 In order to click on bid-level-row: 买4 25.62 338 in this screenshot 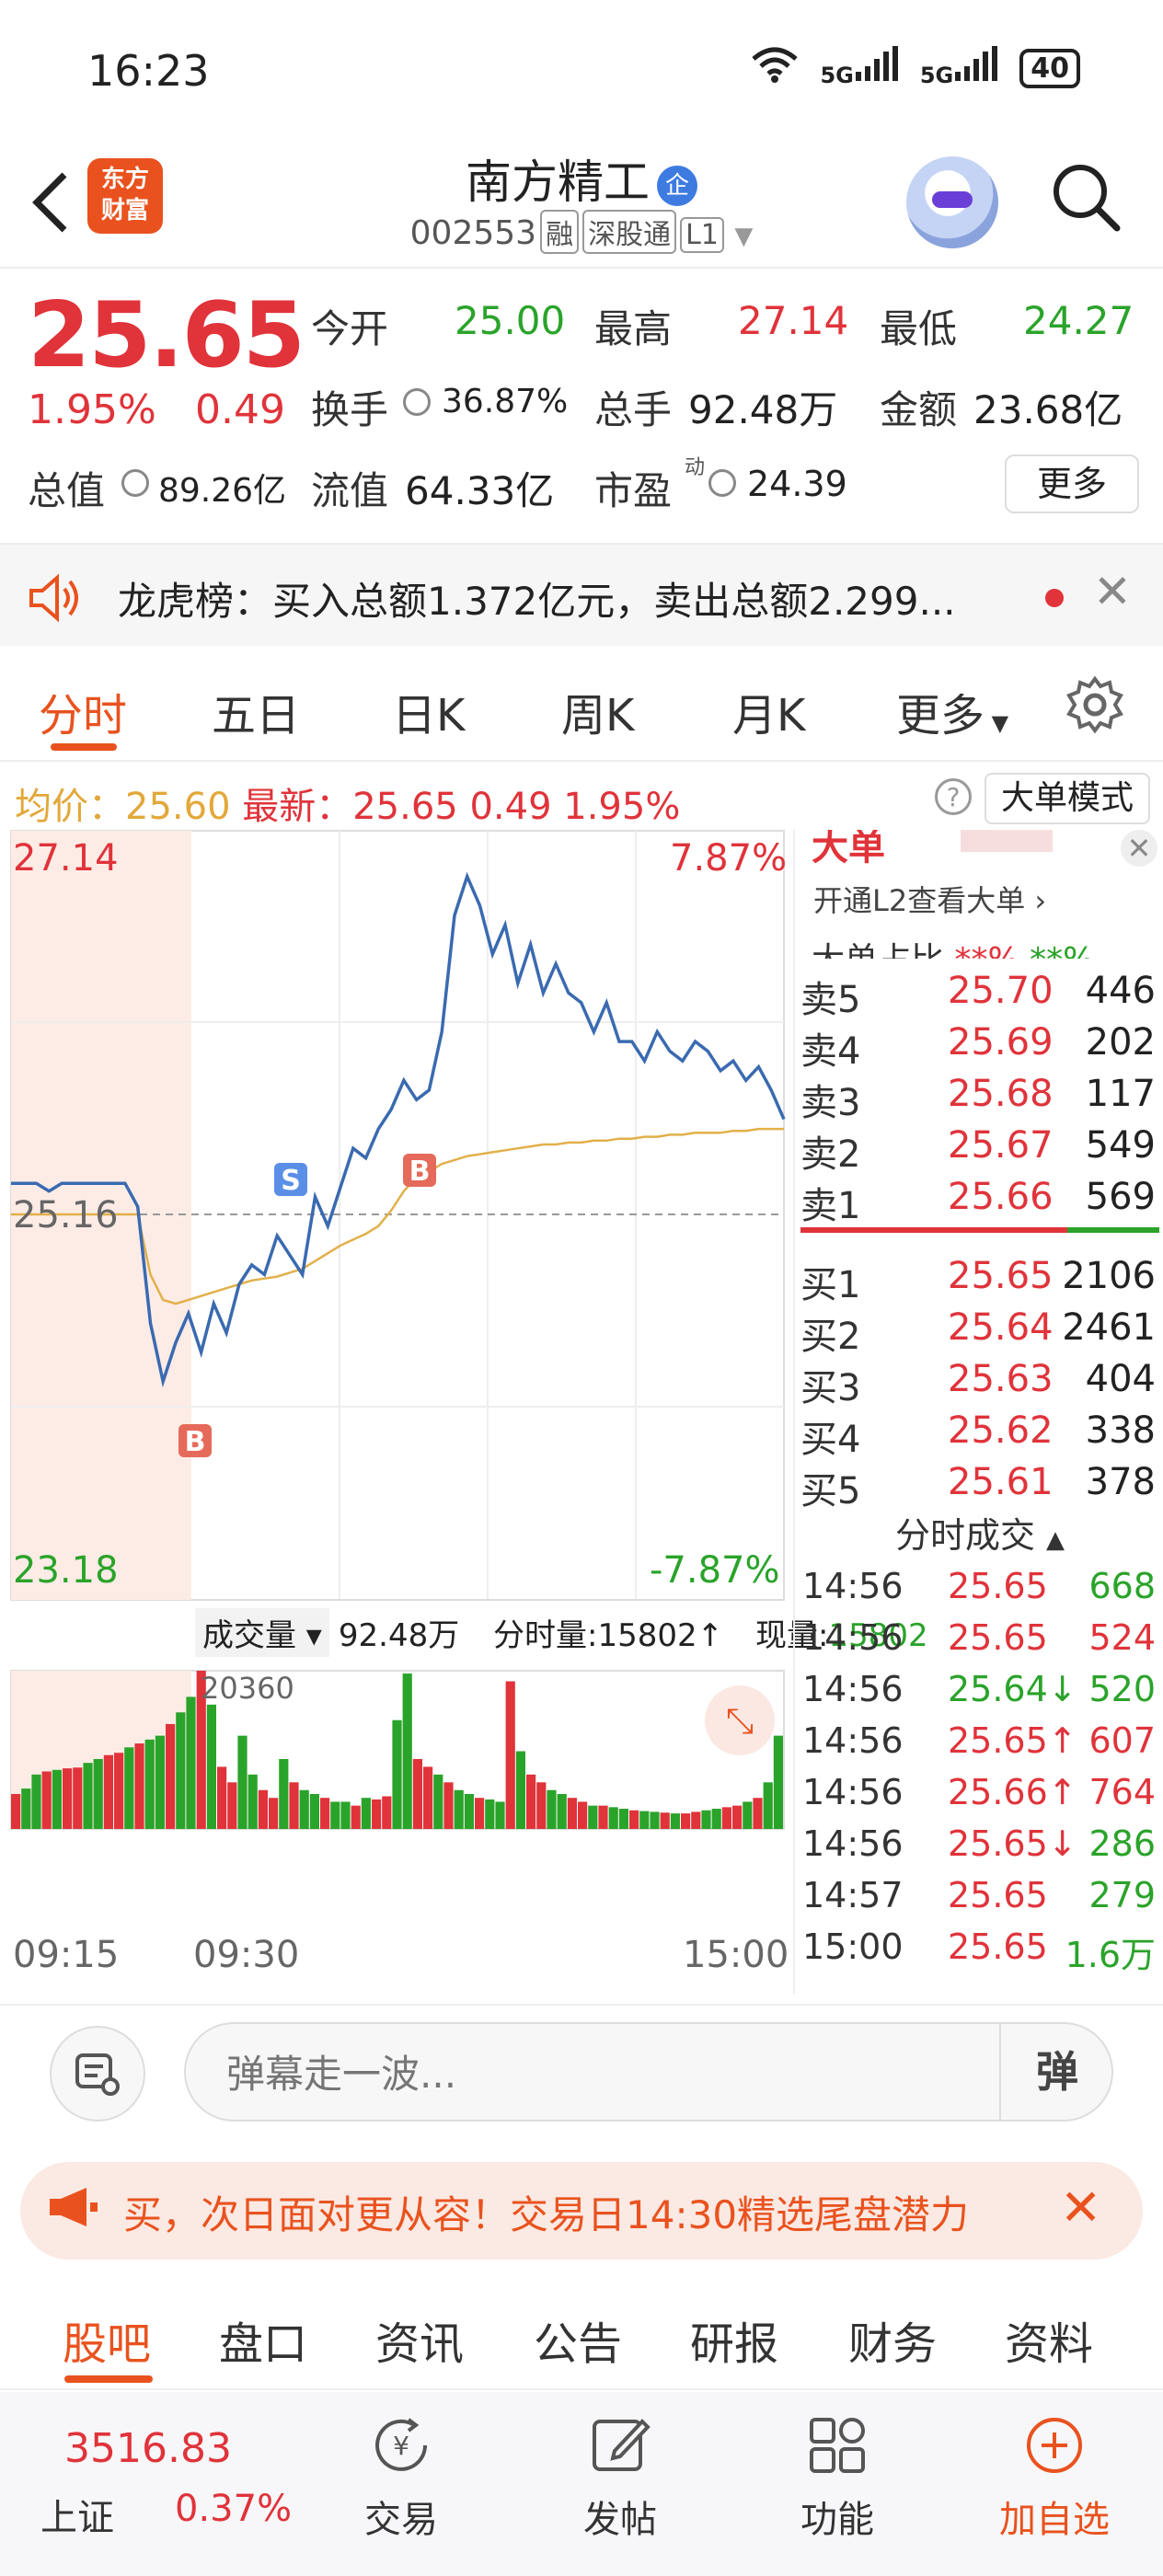, I will do `click(979, 1432)`.